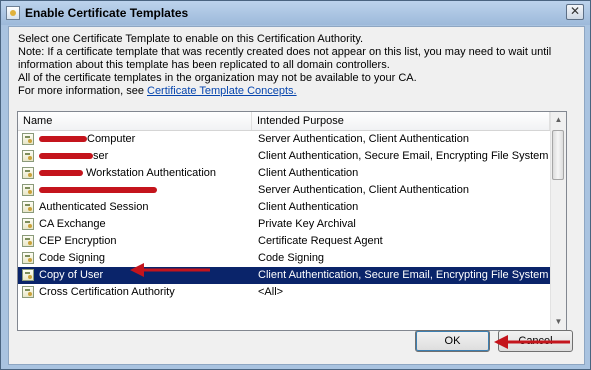 This screenshot has height=370, width=591. What do you see at coordinates (72, 224) in the screenshot?
I see `template-name: CA Exchange` at bounding box center [72, 224].